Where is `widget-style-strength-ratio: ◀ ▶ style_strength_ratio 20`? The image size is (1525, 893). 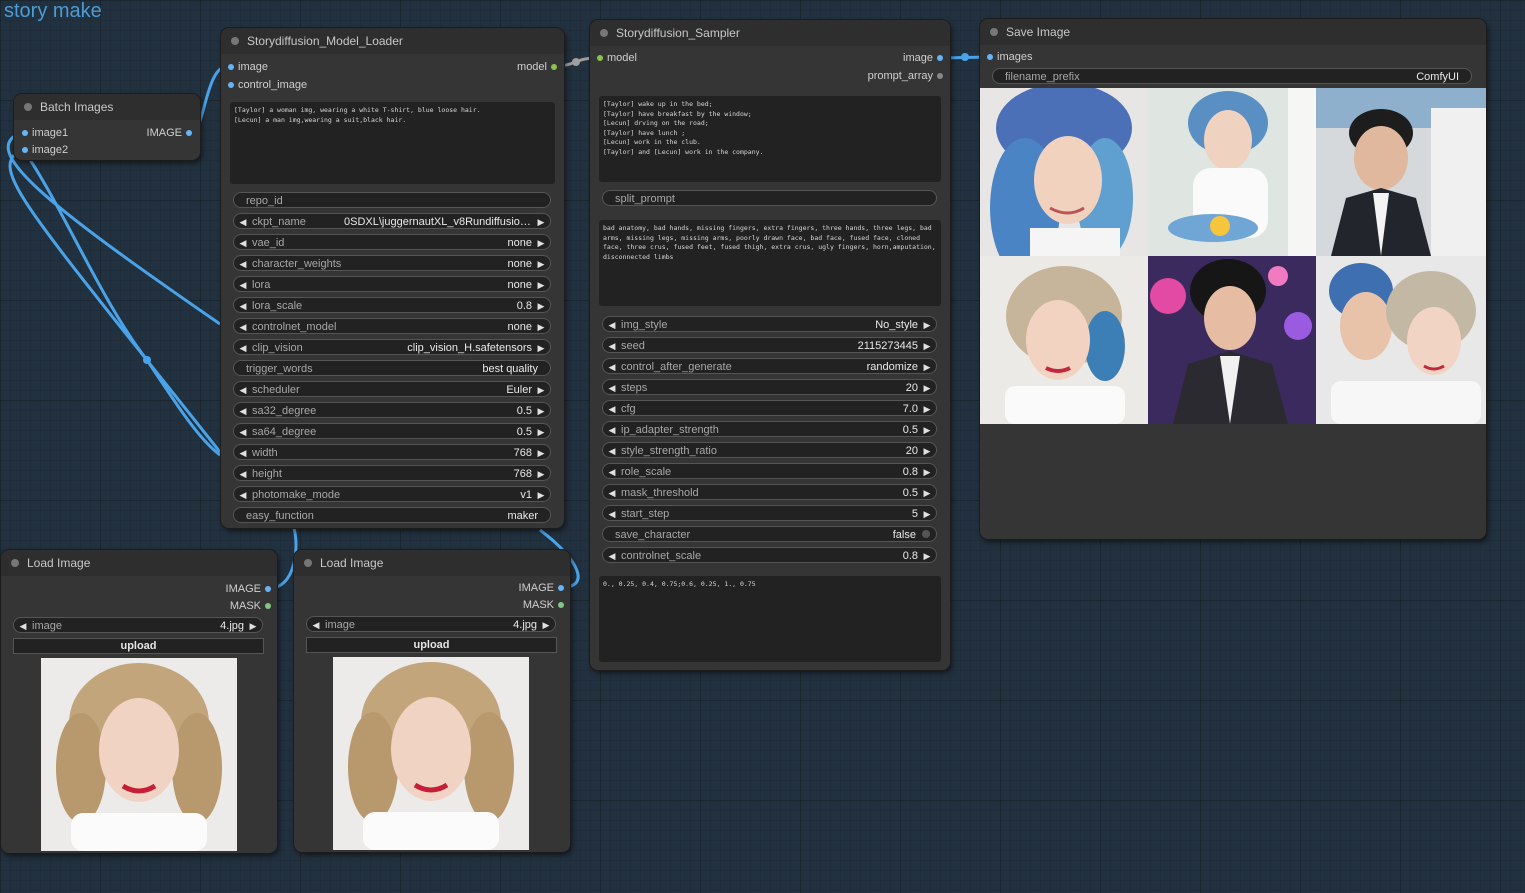
widget-style-strength-ratio: ◀ ▶ style_strength_ratio 20 is located at coordinates (769, 450).